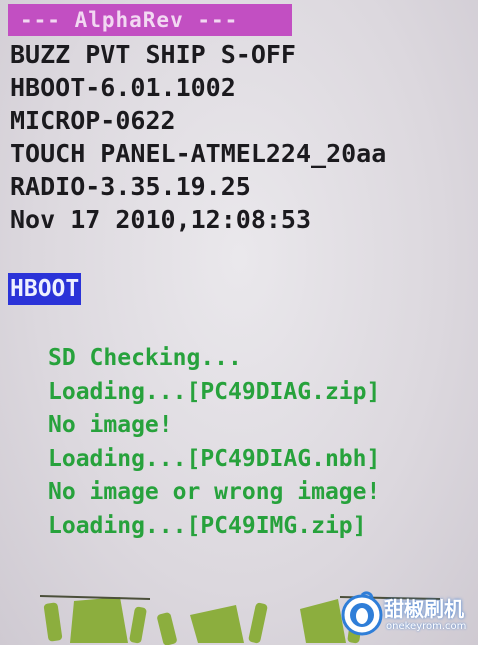 This screenshot has height=645, width=478. Describe the element at coordinates (362, 613) in the screenshot. I see `pepper-logo-icon` at that location.